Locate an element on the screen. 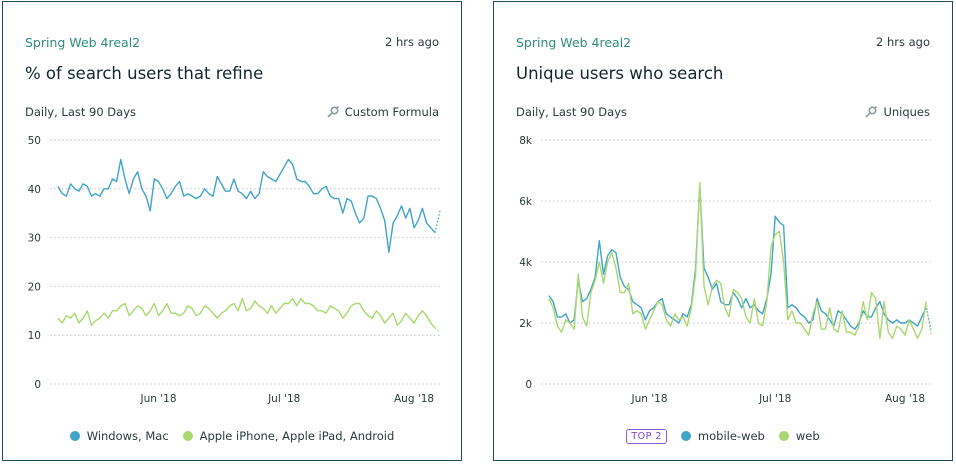 This screenshot has width=956, height=464. legend-item-mobile-devices: Apple iPhone, Apple iPad, Android is located at coordinates (288, 436).